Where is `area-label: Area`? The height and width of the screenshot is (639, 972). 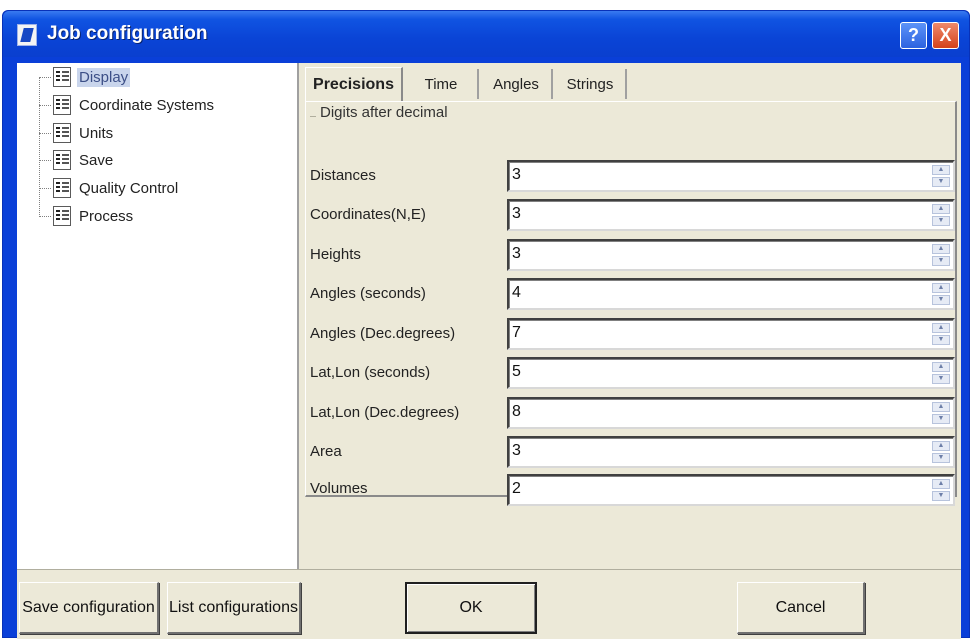
area-label: Area is located at coordinates (326, 451).